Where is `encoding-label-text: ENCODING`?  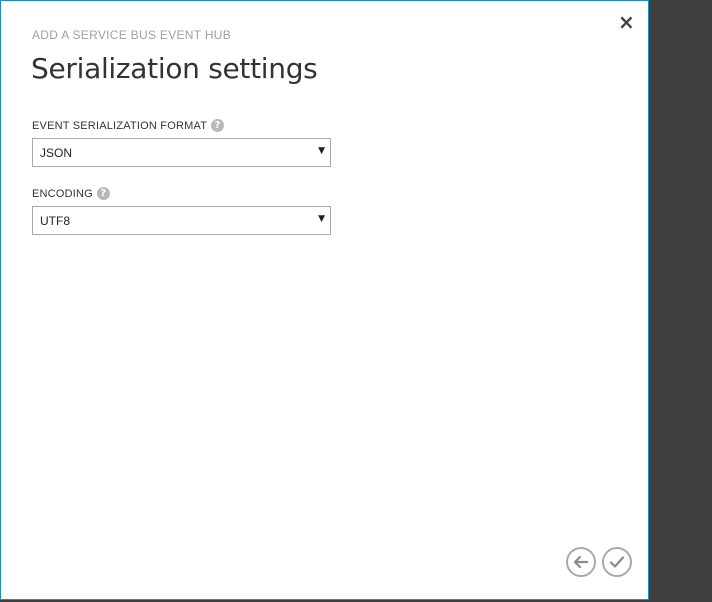 encoding-label-text: ENCODING is located at coordinates (62, 193).